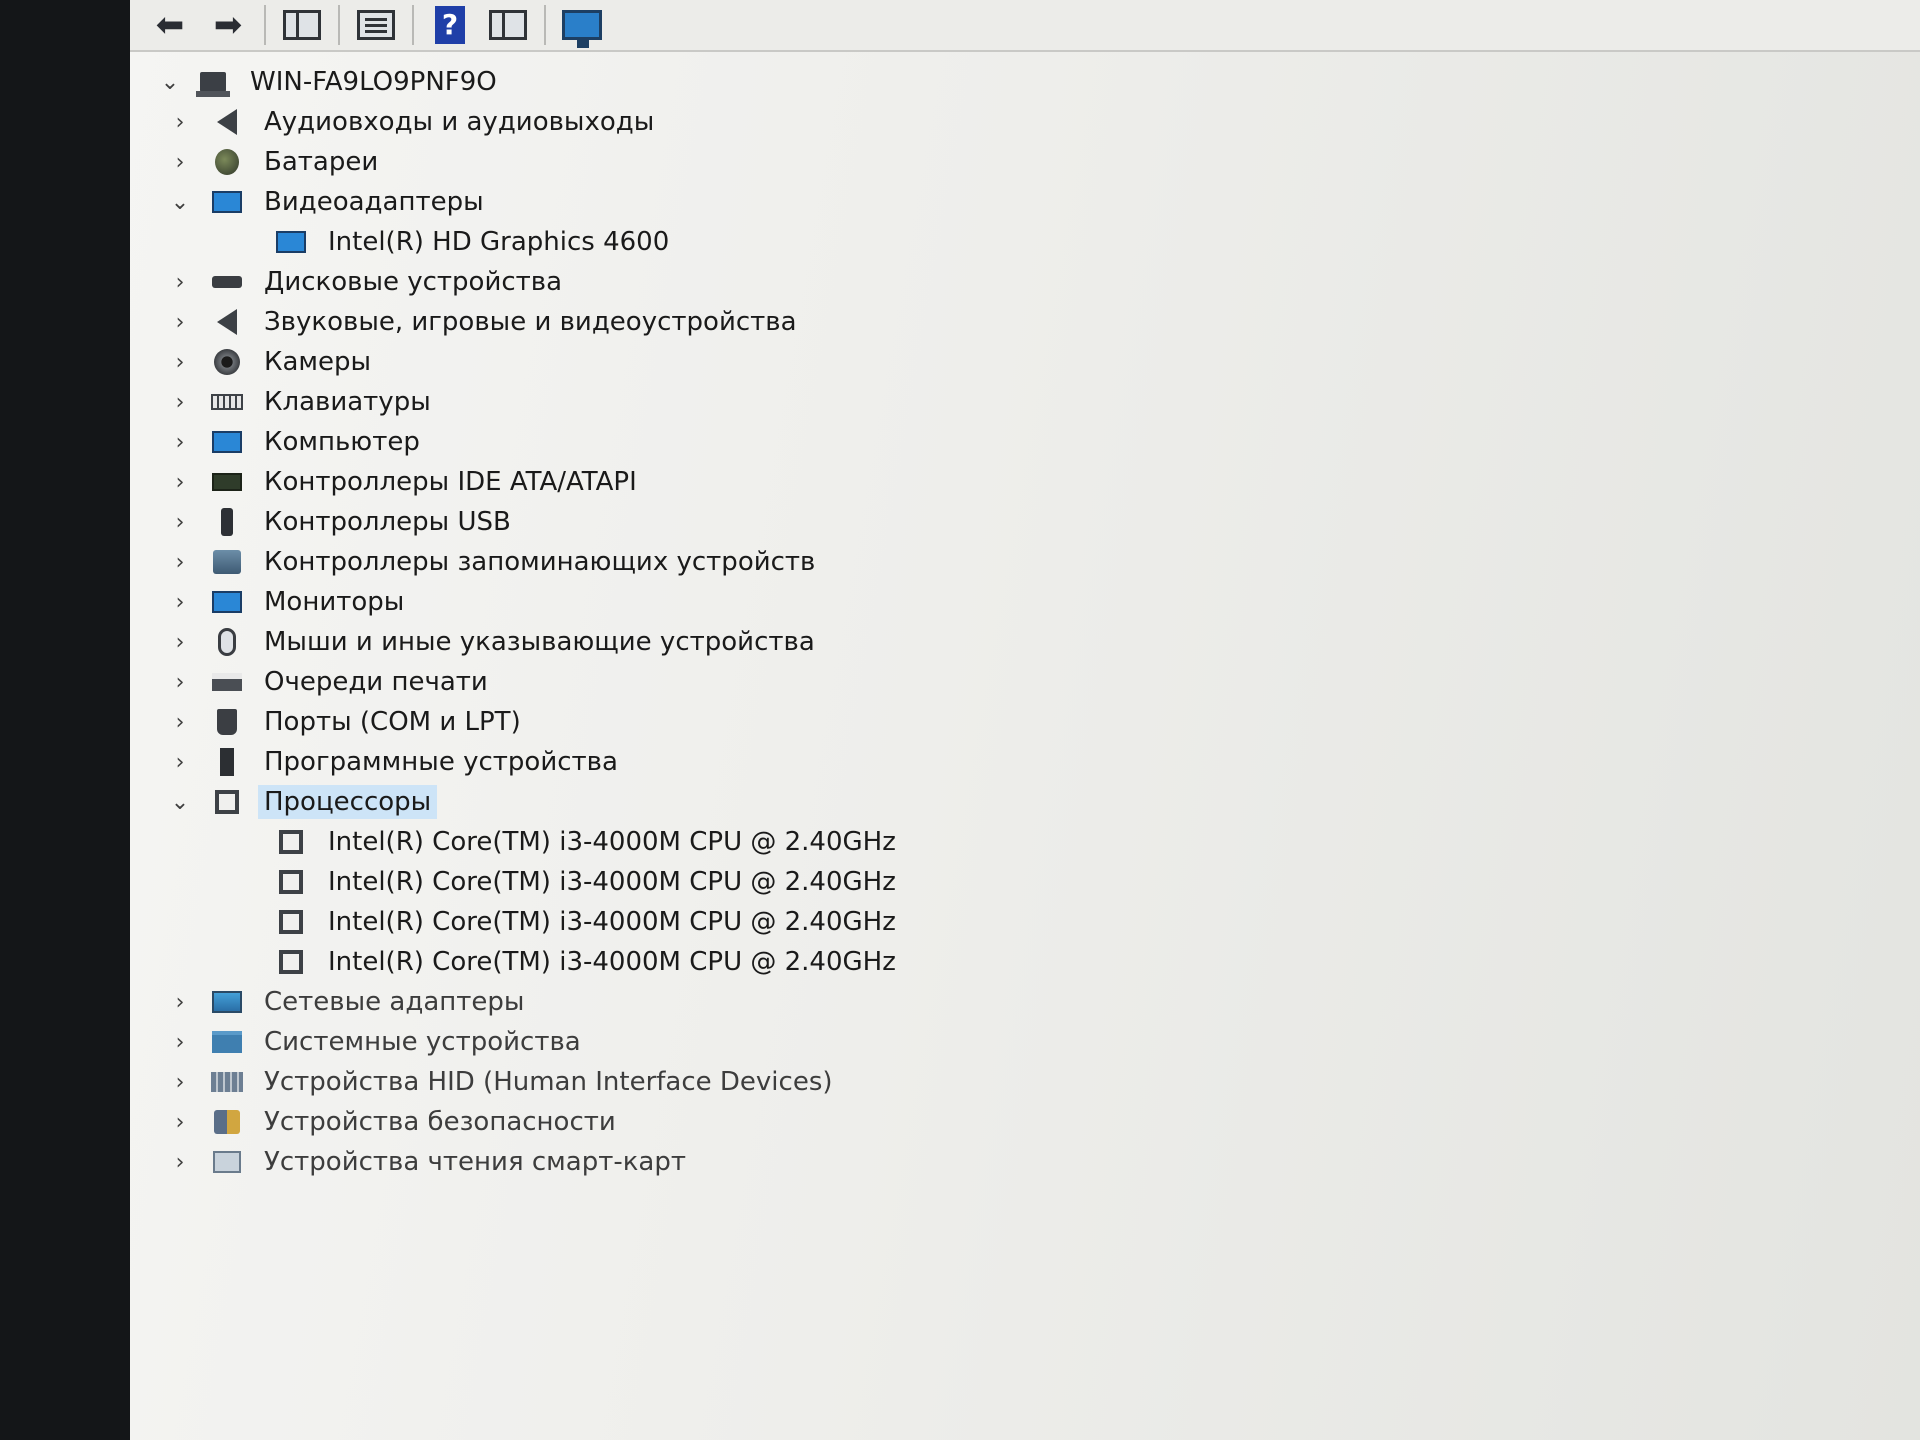 The width and height of the screenshot is (1920, 1440). Describe the element at coordinates (475, 1162) in the screenshot. I see `tree-category-label: Устройства чтения смарт-карт` at that location.